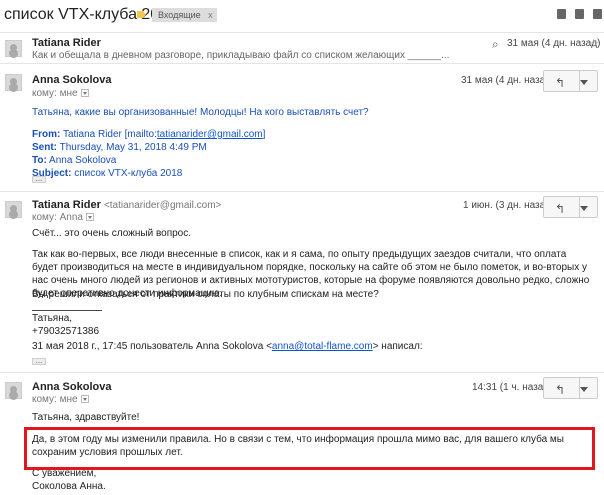 This screenshot has width=604, height=495. I want to click on sent-label: Sent:, so click(44, 147).